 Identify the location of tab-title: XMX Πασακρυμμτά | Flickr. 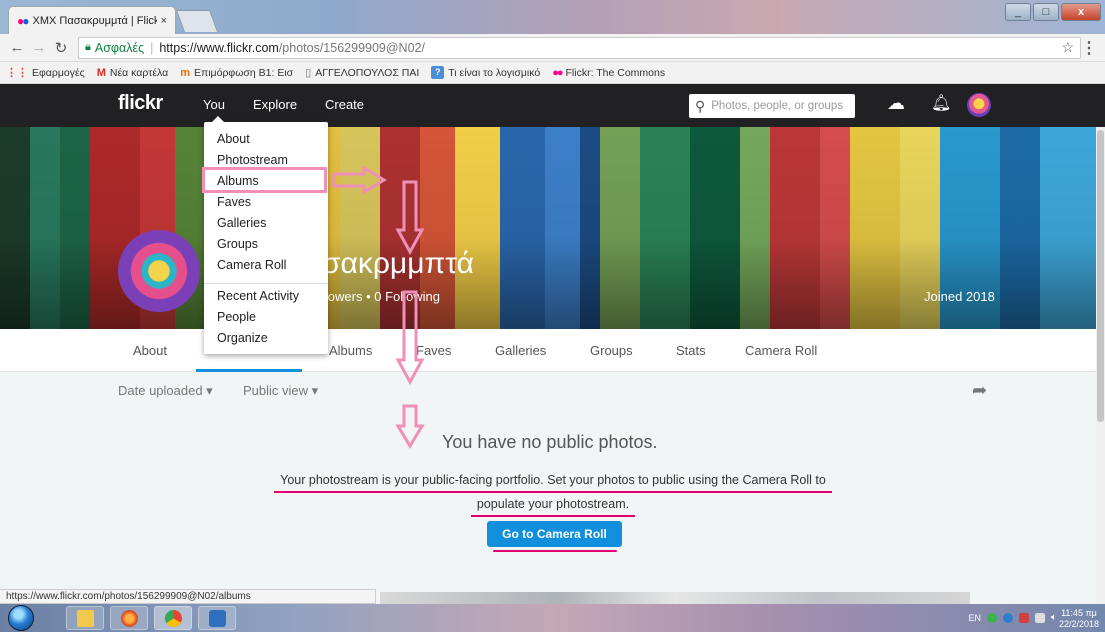
(94, 20).